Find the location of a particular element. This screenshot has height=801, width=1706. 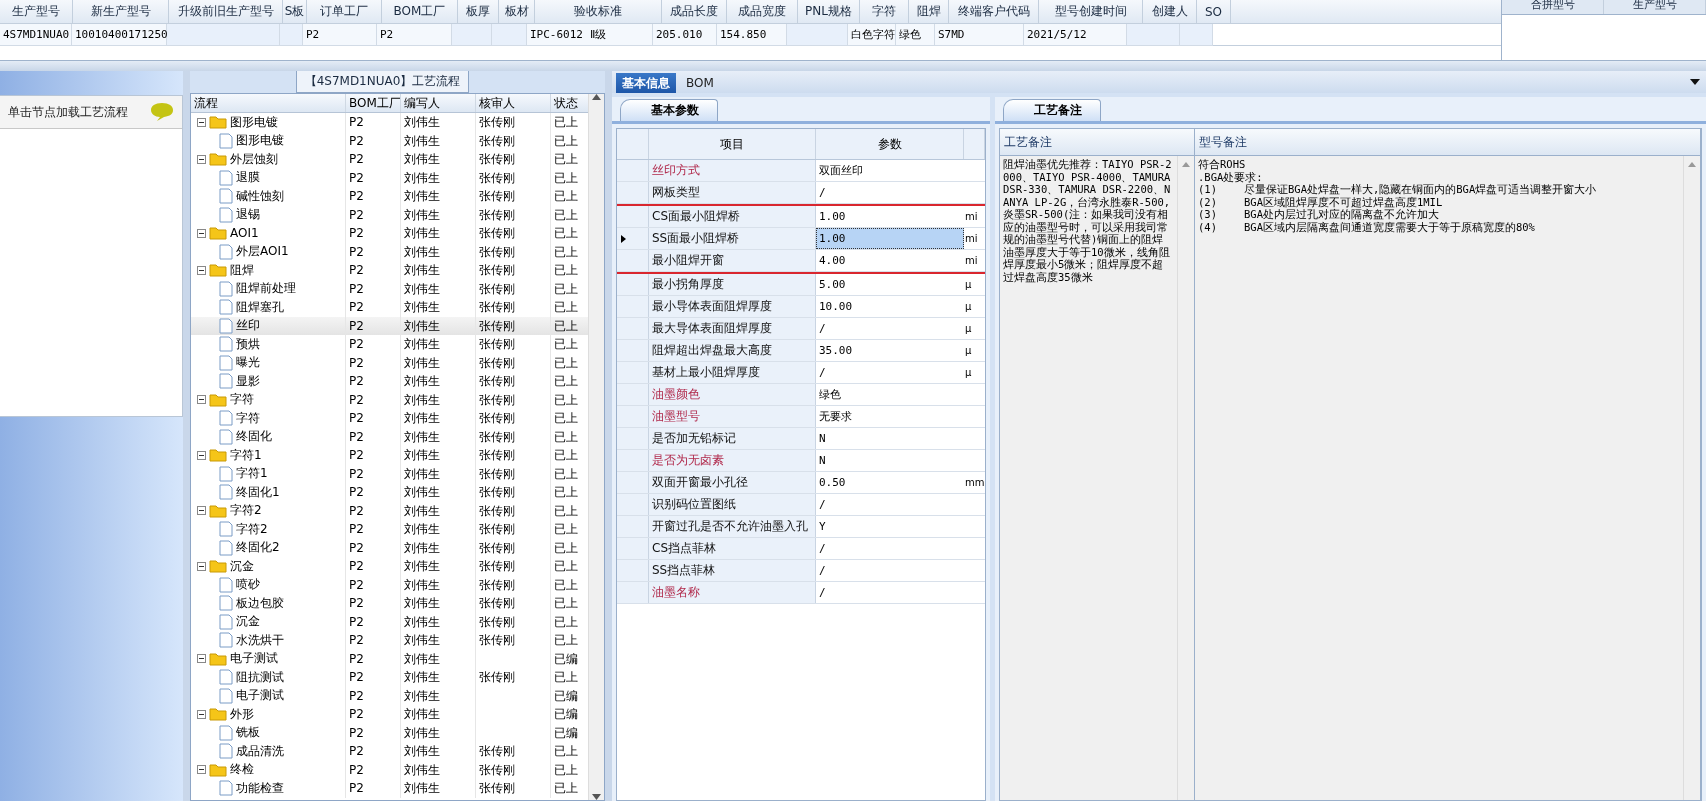

table-cell: 10010400171250 is located at coordinates (119, 35).